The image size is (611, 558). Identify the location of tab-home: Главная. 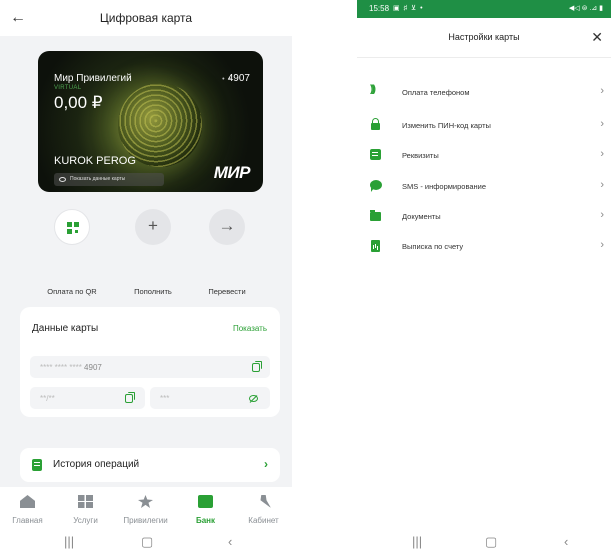
(27, 507).